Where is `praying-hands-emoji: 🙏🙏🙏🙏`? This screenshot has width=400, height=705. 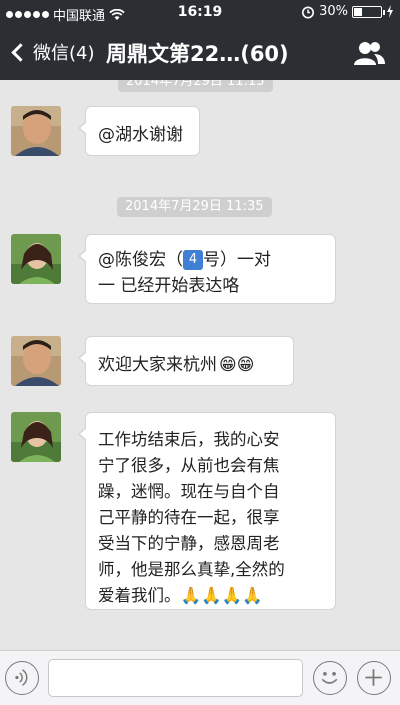
praying-hands-emoji: 🙏🙏🙏🙏 is located at coordinates (221, 595).